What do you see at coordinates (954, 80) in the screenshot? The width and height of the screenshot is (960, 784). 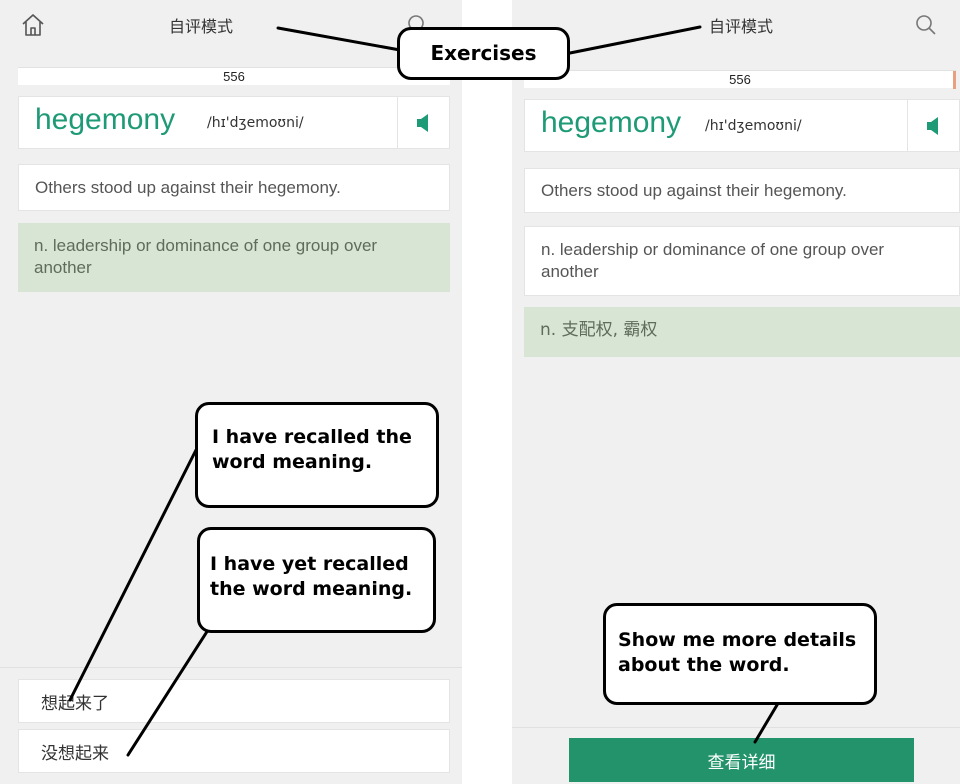 I see `progress-fill` at bounding box center [954, 80].